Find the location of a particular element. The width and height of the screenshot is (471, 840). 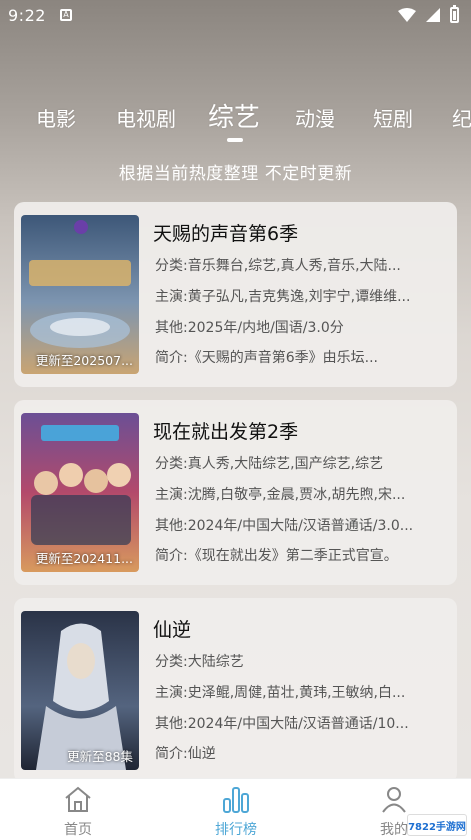

genre-row: 分类:大陆综艺 is located at coordinates (301, 661).